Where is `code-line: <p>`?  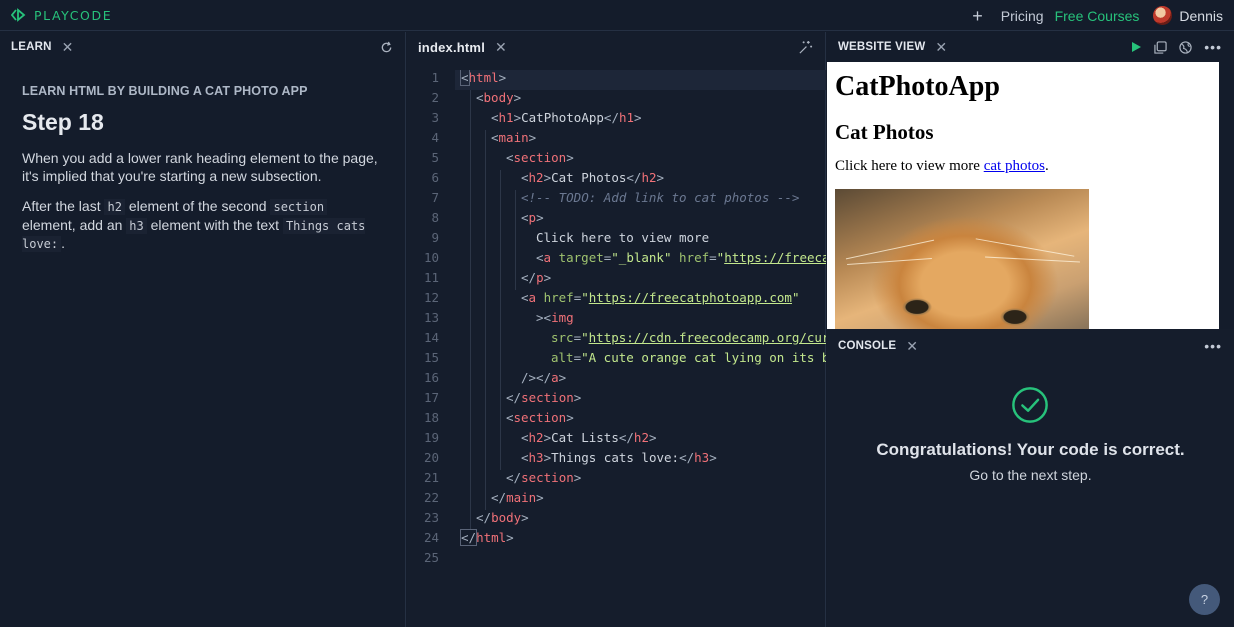
code-line: <p> is located at coordinates (532, 217).